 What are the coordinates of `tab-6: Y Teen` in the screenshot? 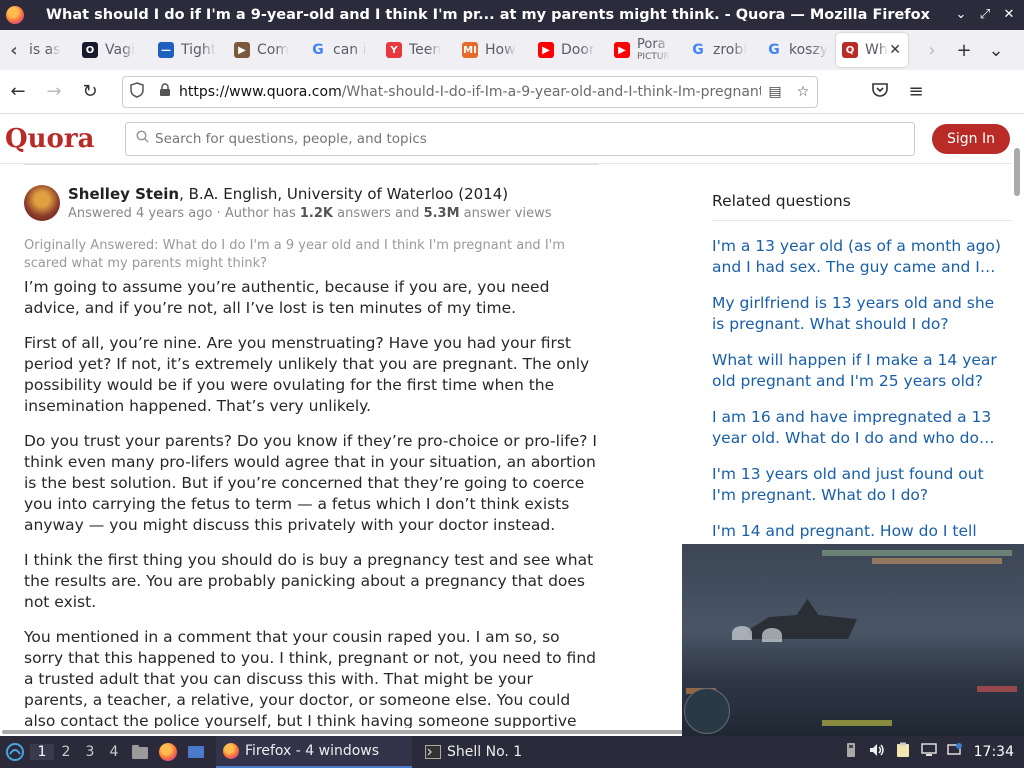 It's located at (418, 50).